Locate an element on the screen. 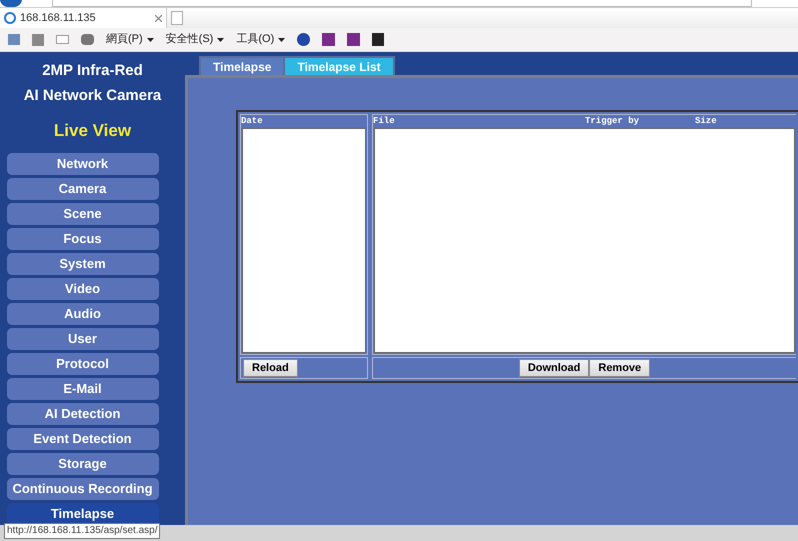  live-view-link: Live View is located at coordinates (93, 131).